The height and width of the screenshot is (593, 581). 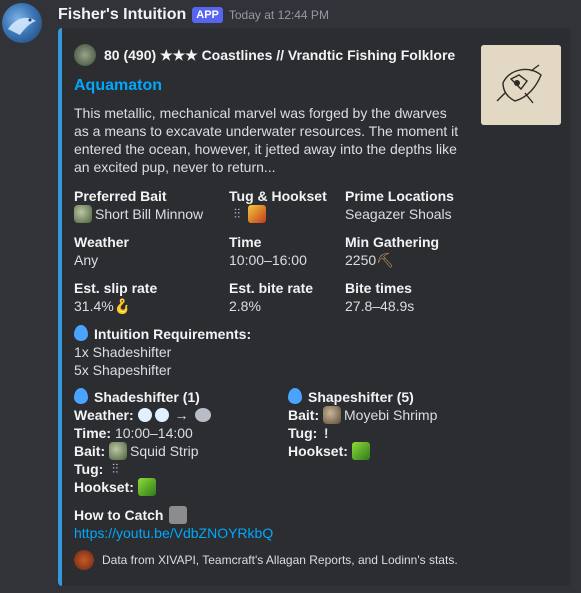 What do you see at coordinates (101, 242) in the screenshot?
I see `field-name: Weather` at bounding box center [101, 242].